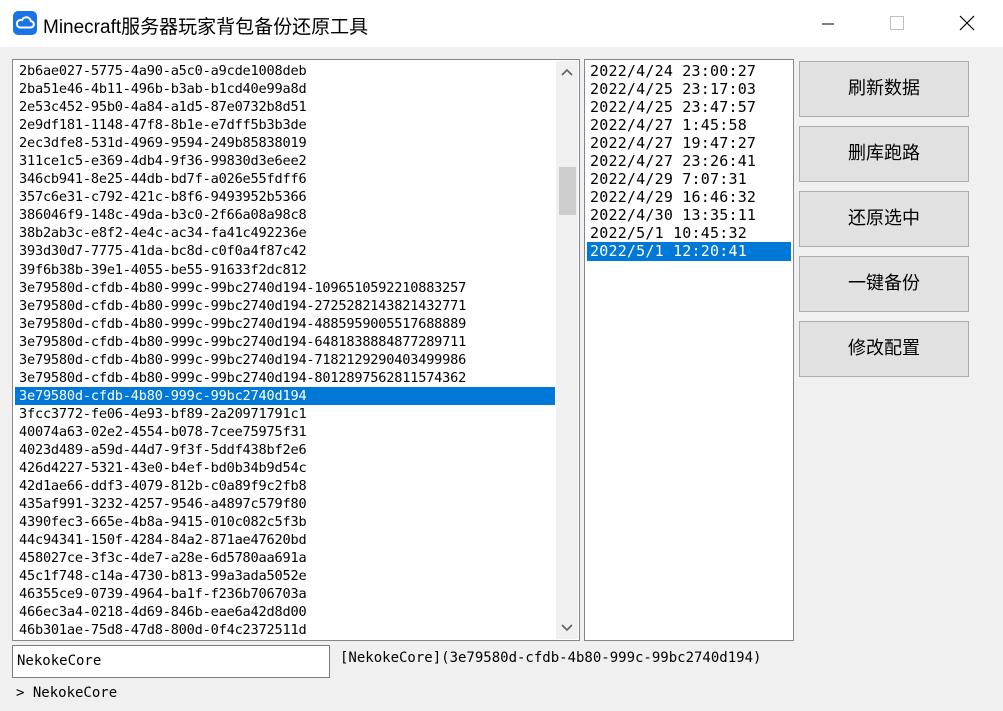 The height and width of the screenshot is (711, 1003). What do you see at coordinates (689, 143) in the screenshot?
I see `date-list-item: 2022/4/27 19:47:27` at bounding box center [689, 143].